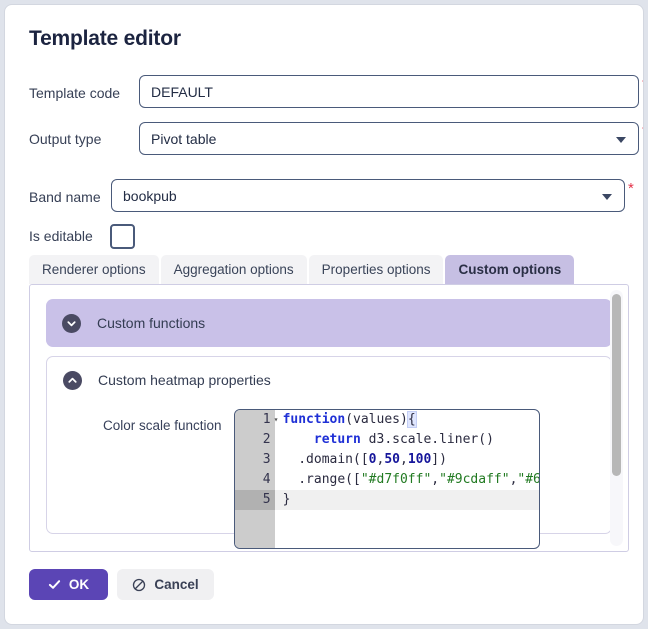  What do you see at coordinates (54, 584) in the screenshot?
I see `check-icon` at bounding box center [54, 584].